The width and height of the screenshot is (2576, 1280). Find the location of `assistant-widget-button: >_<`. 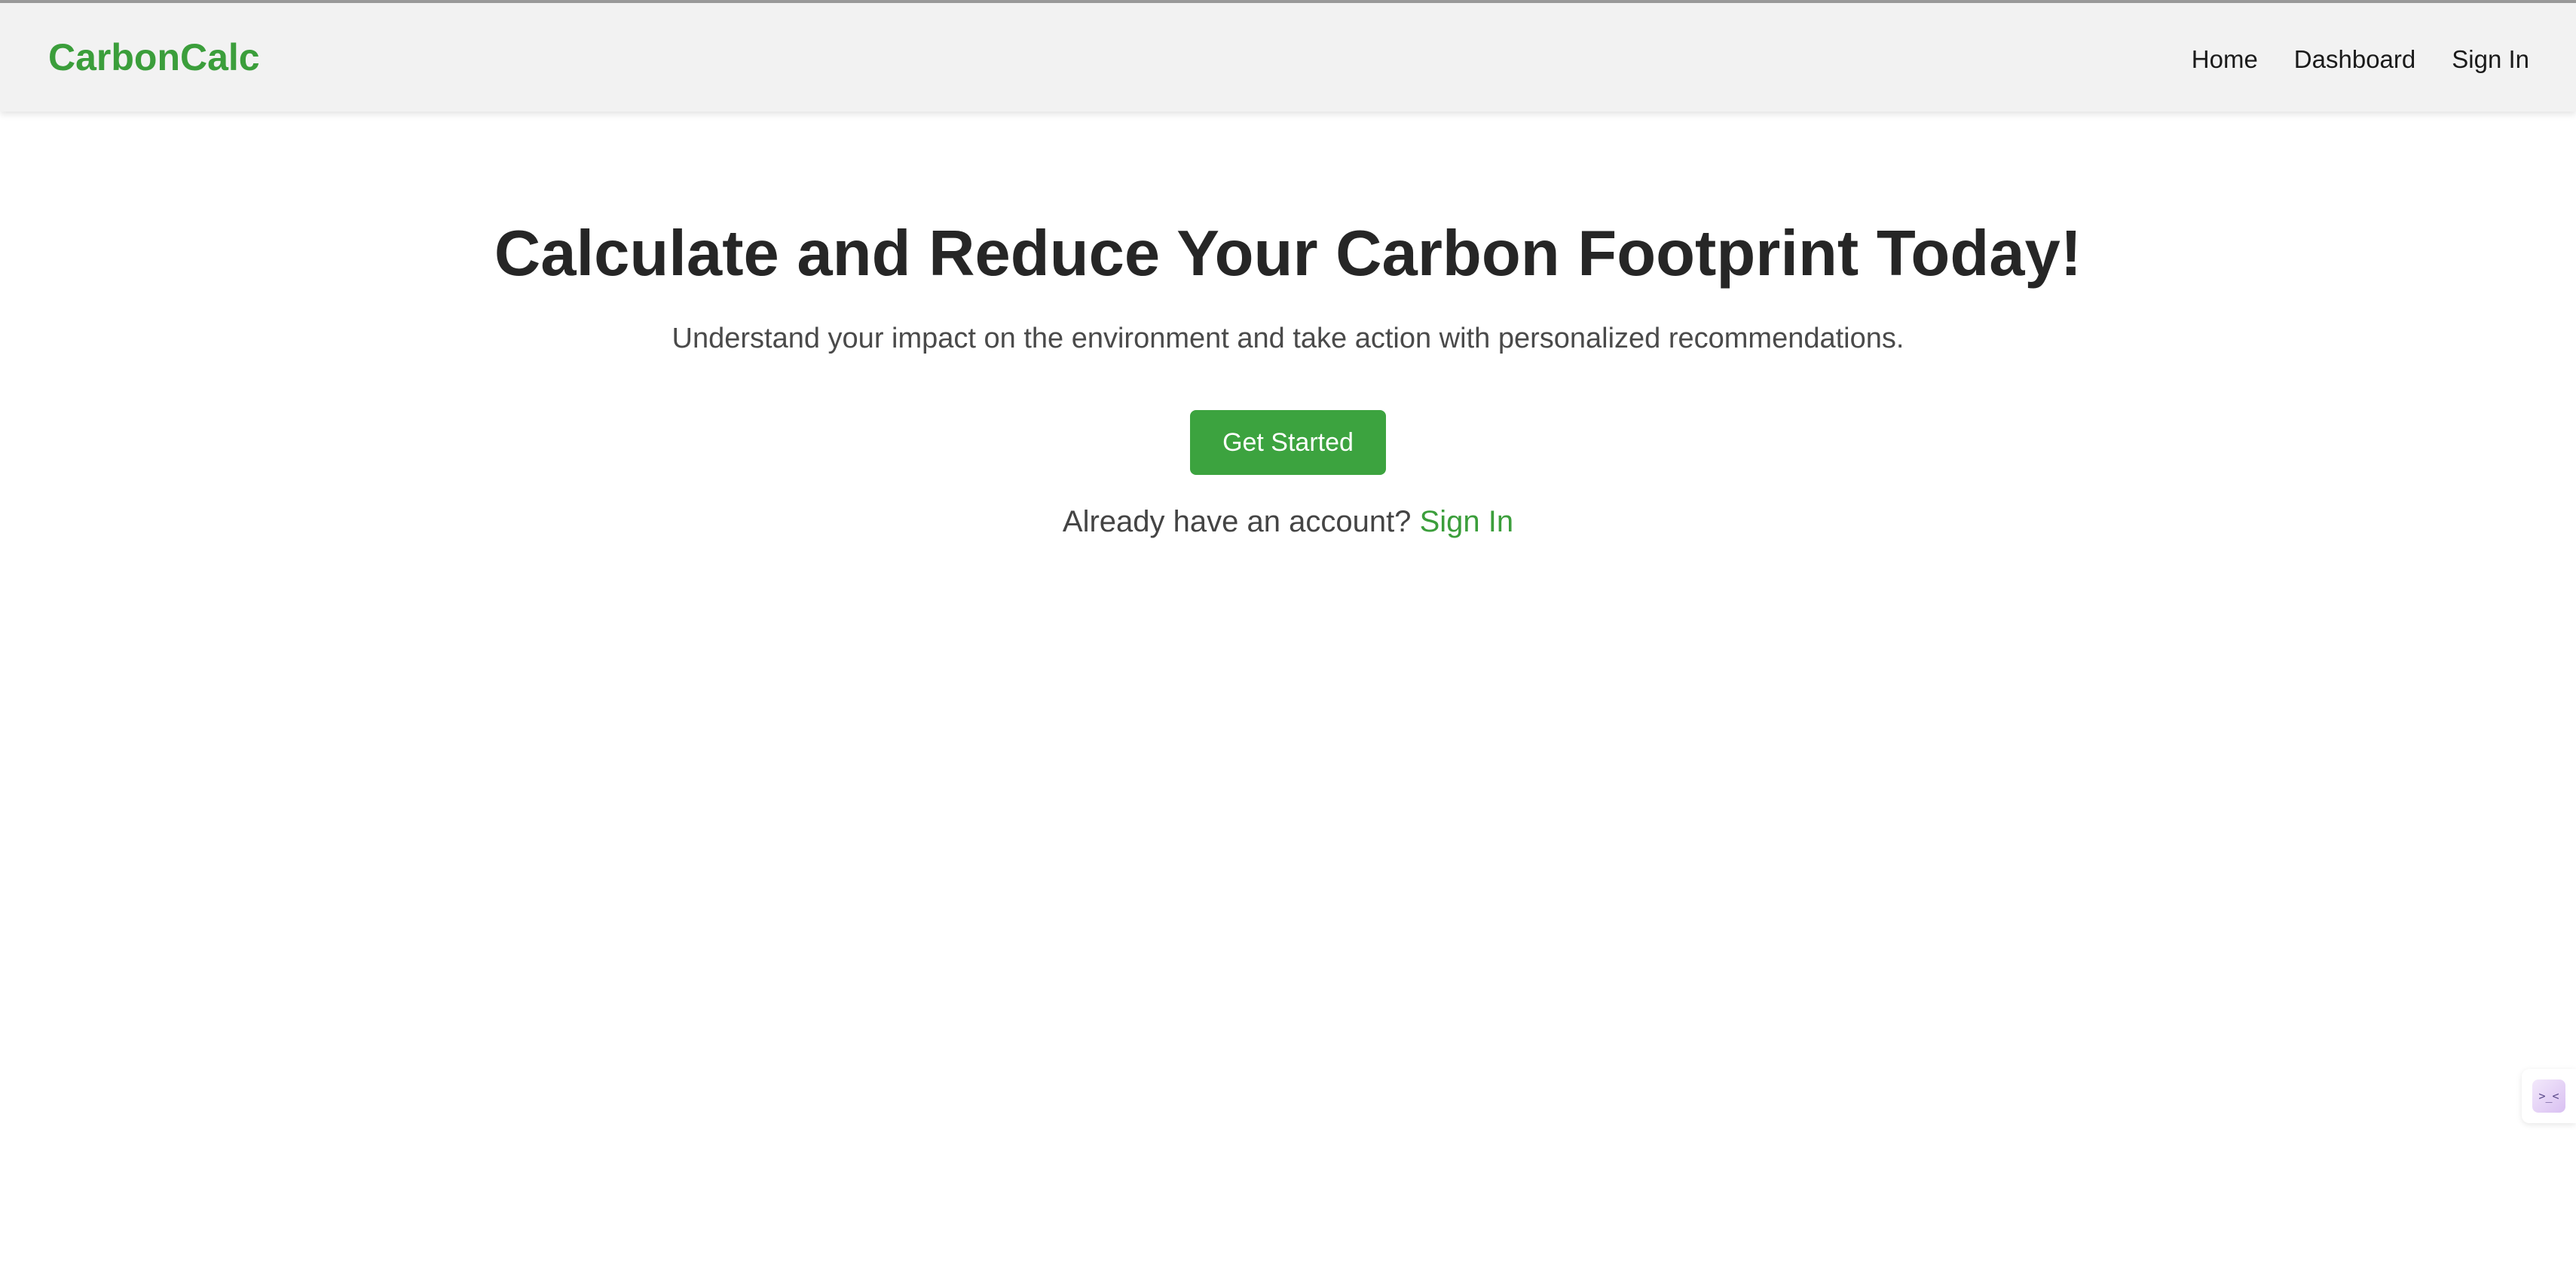

assistant-widget-button: >_< is located at coordinates (2549, 1096).